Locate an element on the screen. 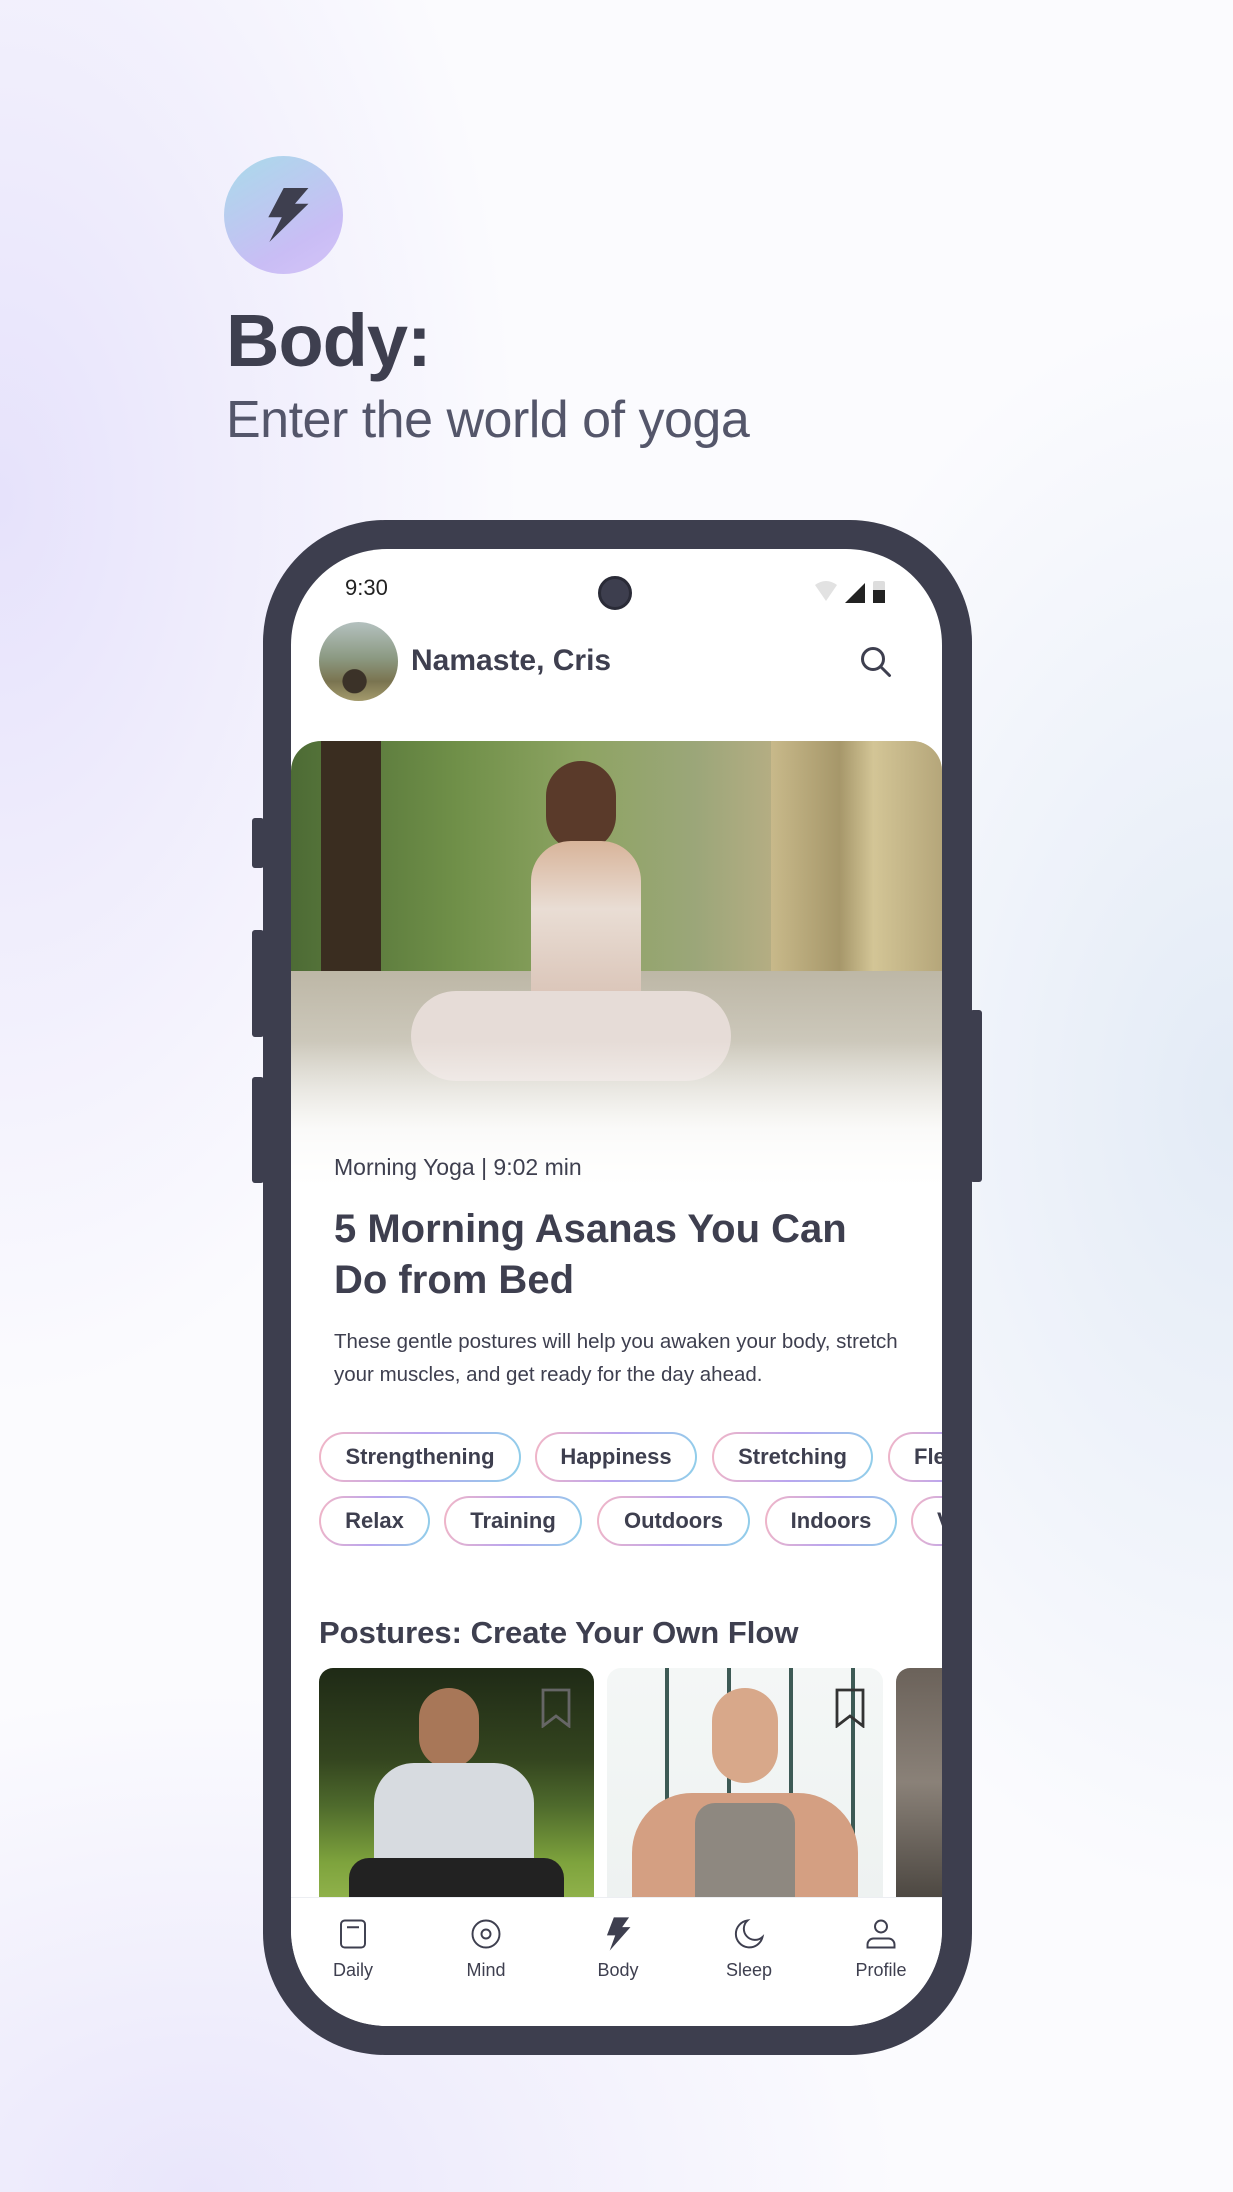  tag-chip: Happiness is located at coordinates (616, 1457).